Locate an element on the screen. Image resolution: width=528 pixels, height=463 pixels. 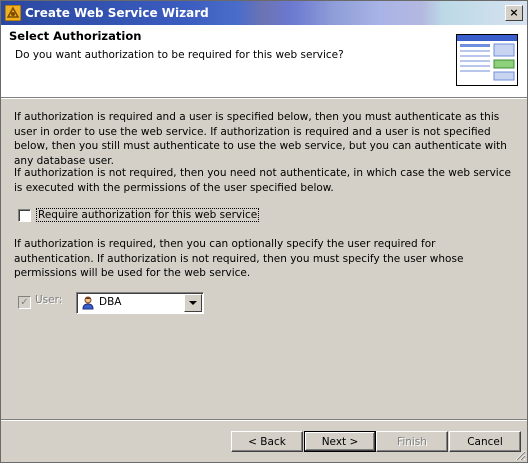
title-bar: Create Web Service Wizard × is located at coordinates (264, 13).